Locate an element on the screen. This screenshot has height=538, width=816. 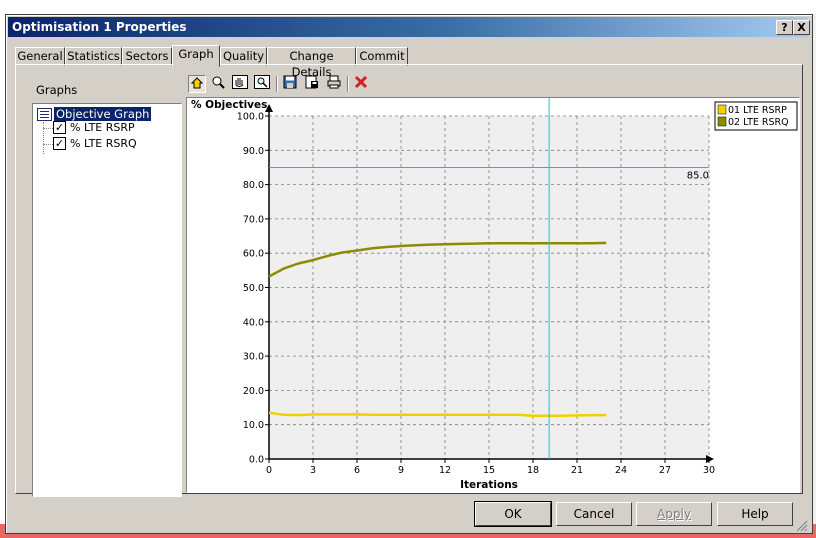
y-axis-label: % Objectives is located at coordinates (229, 105).